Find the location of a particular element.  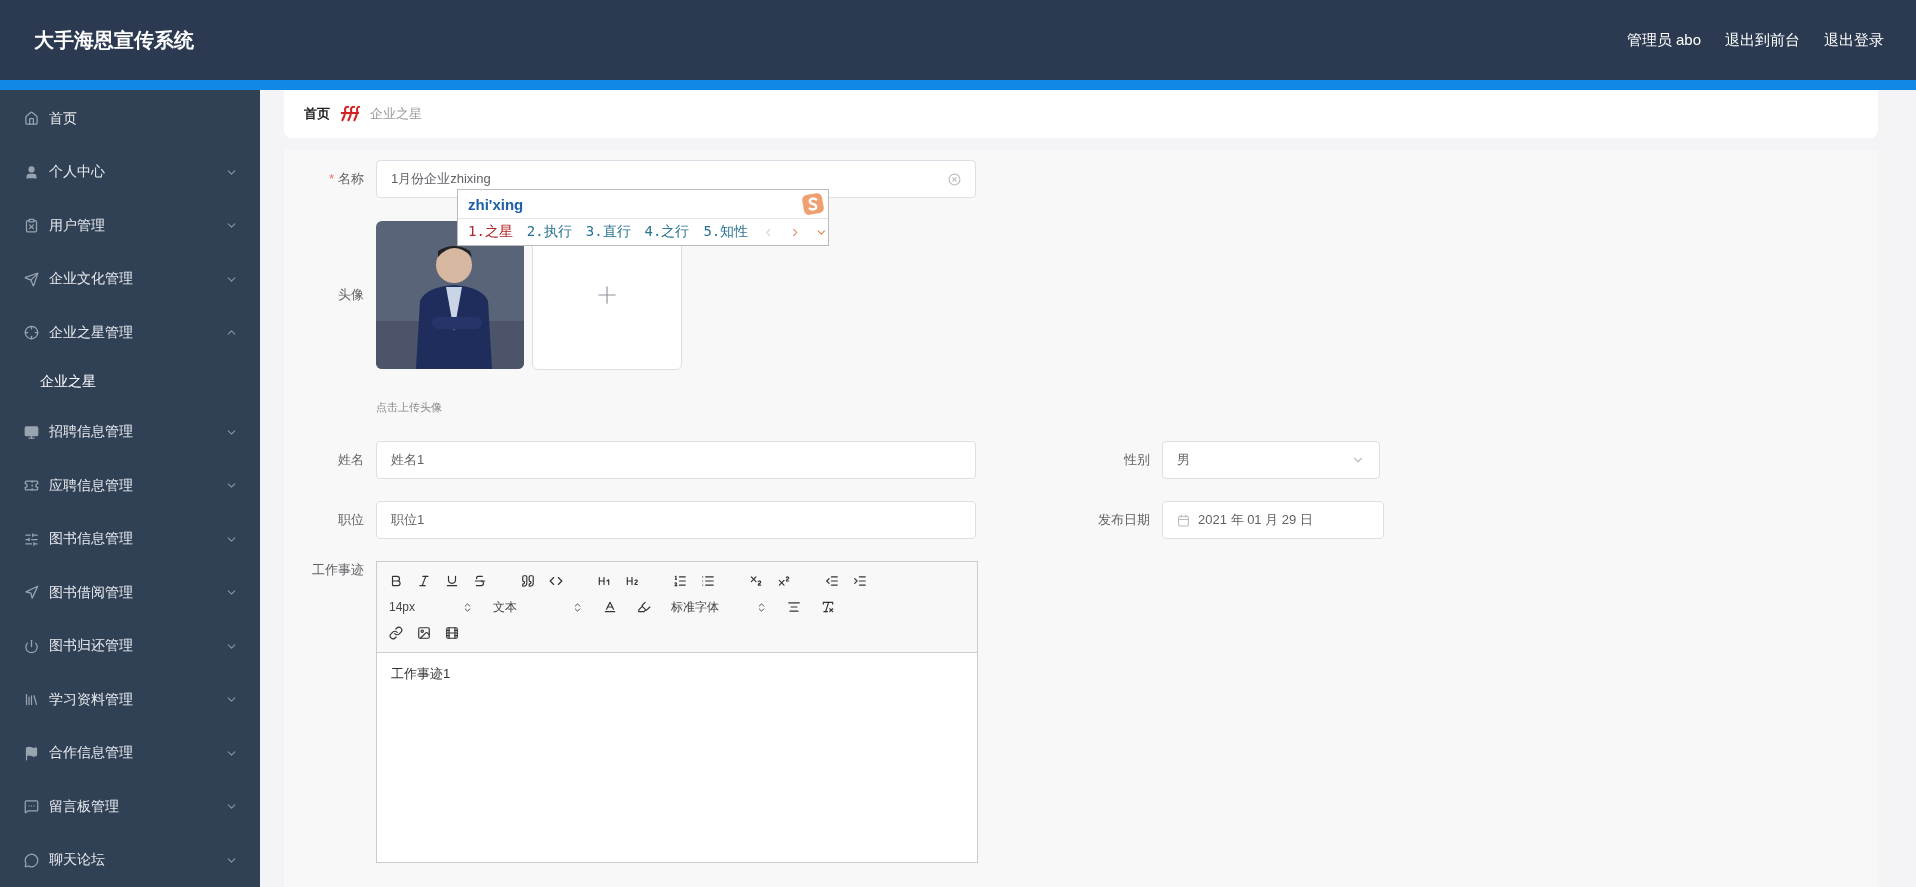

chat-icon is located at coordinates (31, 860).